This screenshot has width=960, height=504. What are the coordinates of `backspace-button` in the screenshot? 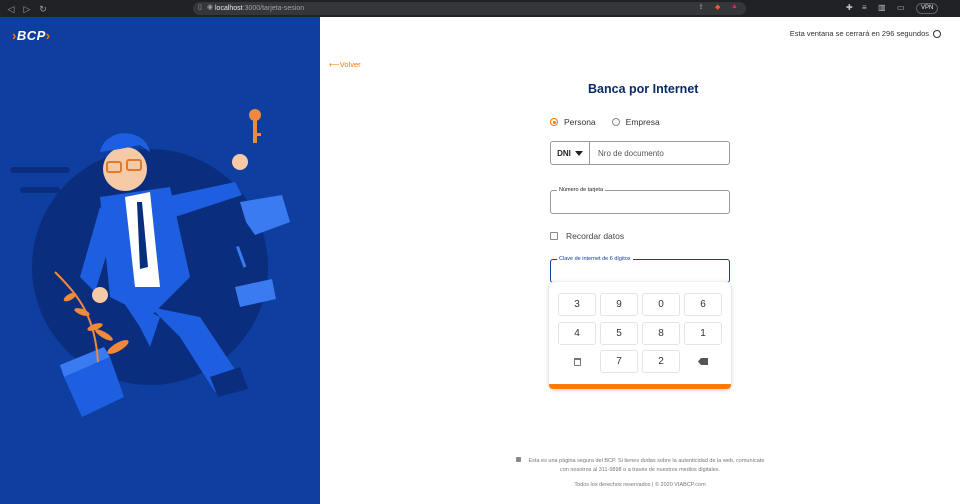 It's located at (703, 361).